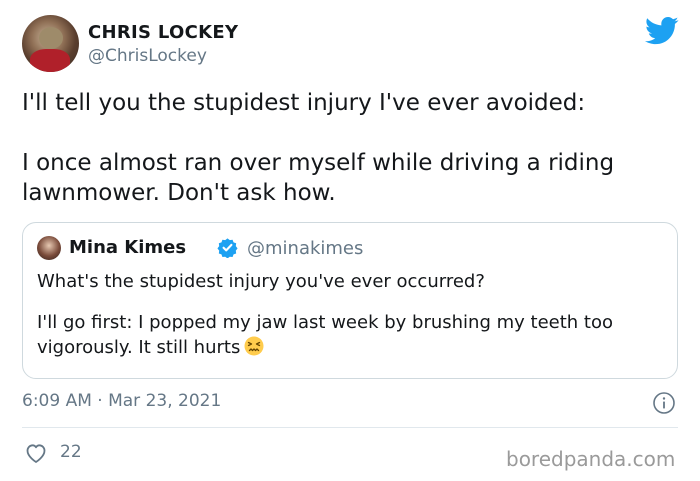 The image size is (700, 481). What do you see at coordinates (254, 346) in the screenshot?
I see `confounded-face-emoji` at bounding box center [254, 346].